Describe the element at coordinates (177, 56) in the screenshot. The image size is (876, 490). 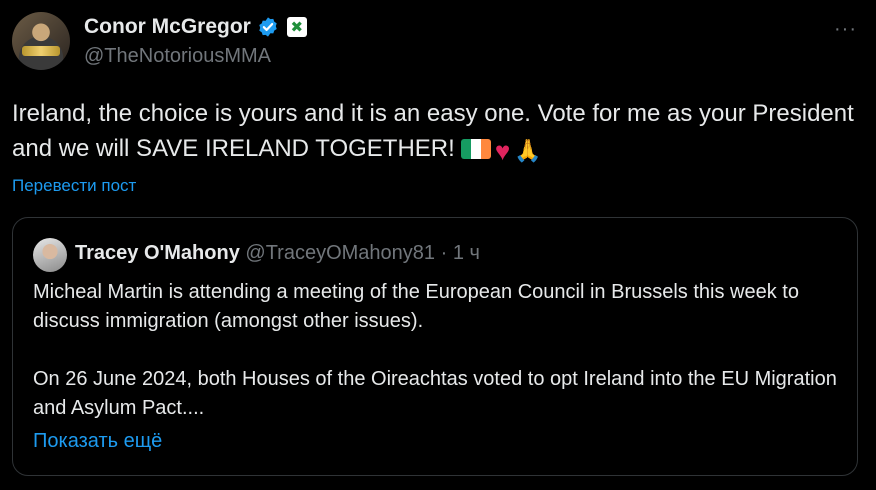
I see `author-handle: @TheNotoriousMMA` at that location.